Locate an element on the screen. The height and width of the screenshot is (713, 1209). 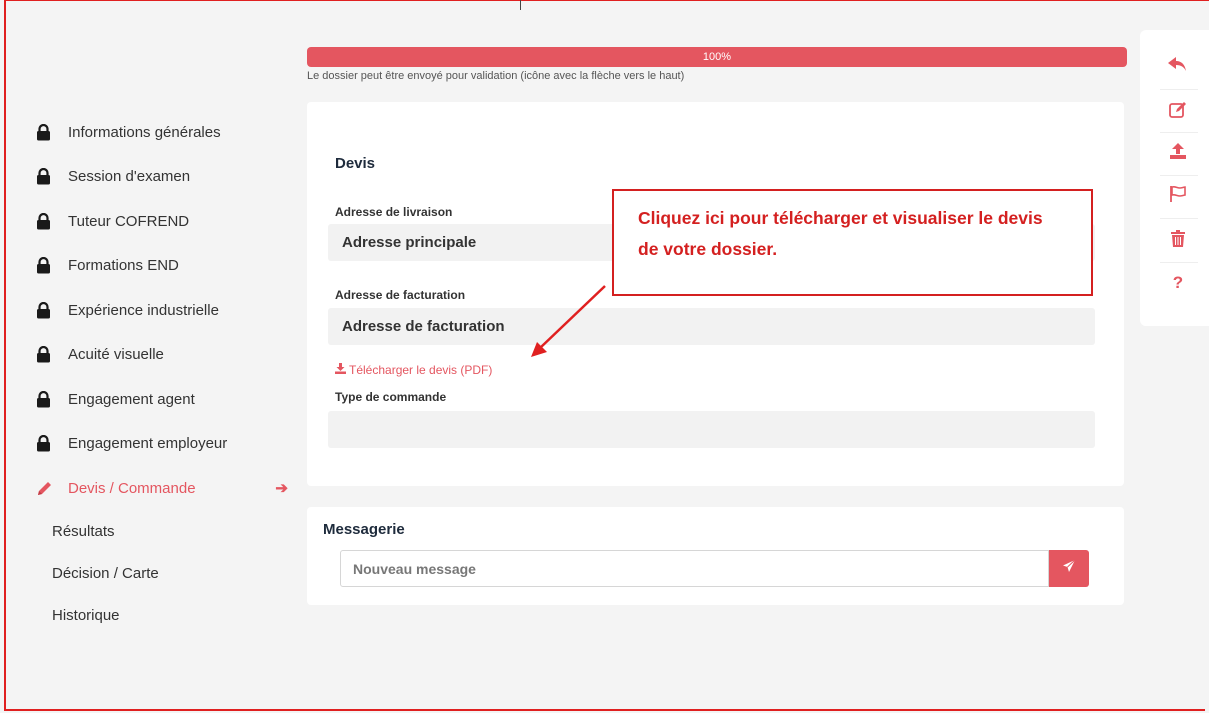
progress-bar: 100% is located at coordinates (717, 57).